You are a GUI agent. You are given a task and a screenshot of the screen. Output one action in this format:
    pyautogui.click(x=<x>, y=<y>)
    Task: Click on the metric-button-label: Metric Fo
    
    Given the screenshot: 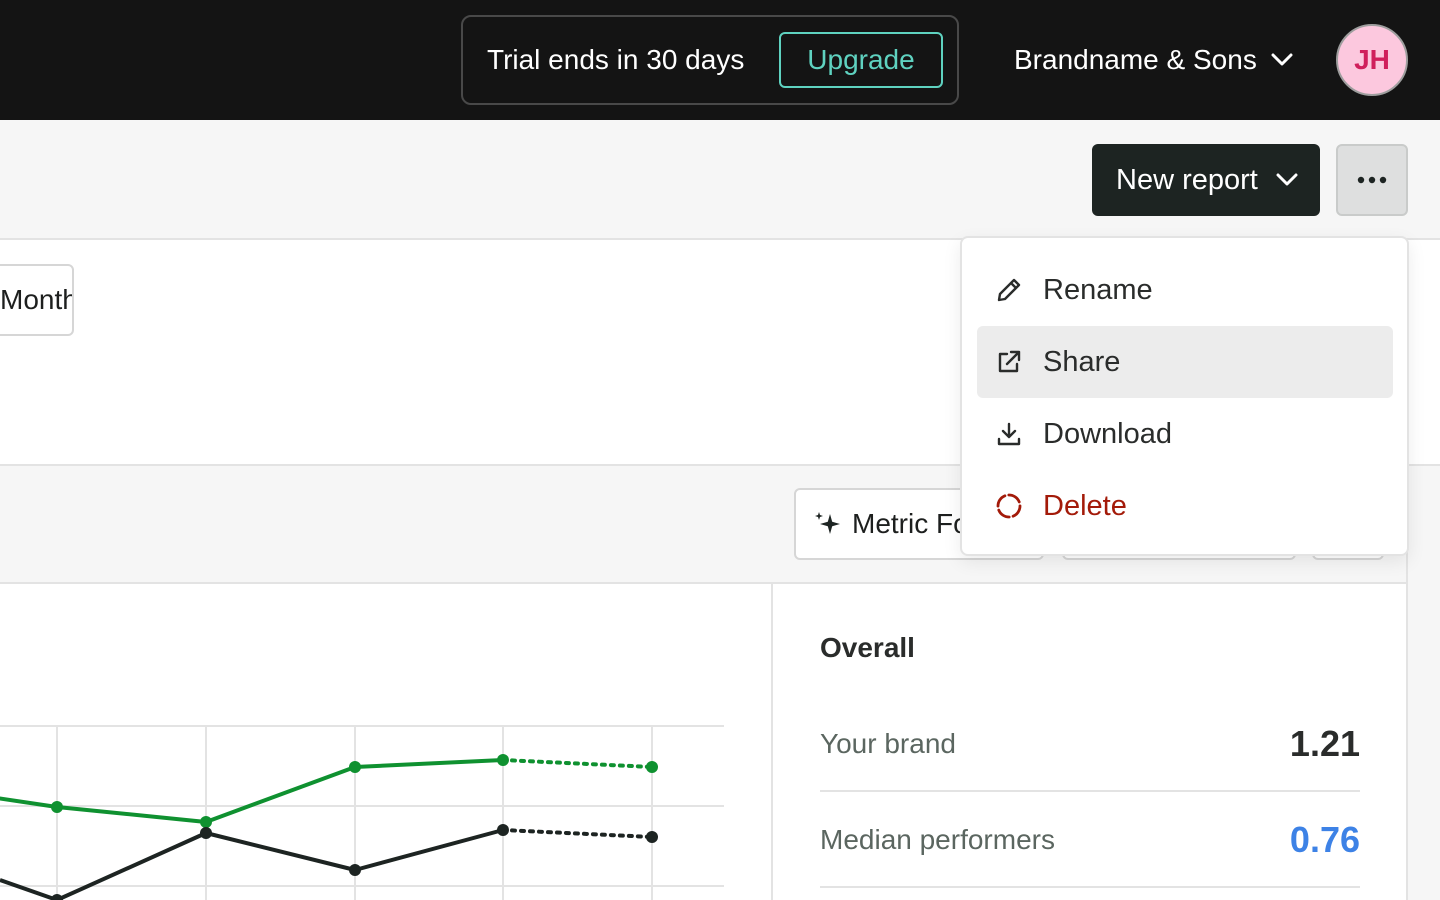 What is the action you would take?
    pyautogui.click(x=910, y=523)
    